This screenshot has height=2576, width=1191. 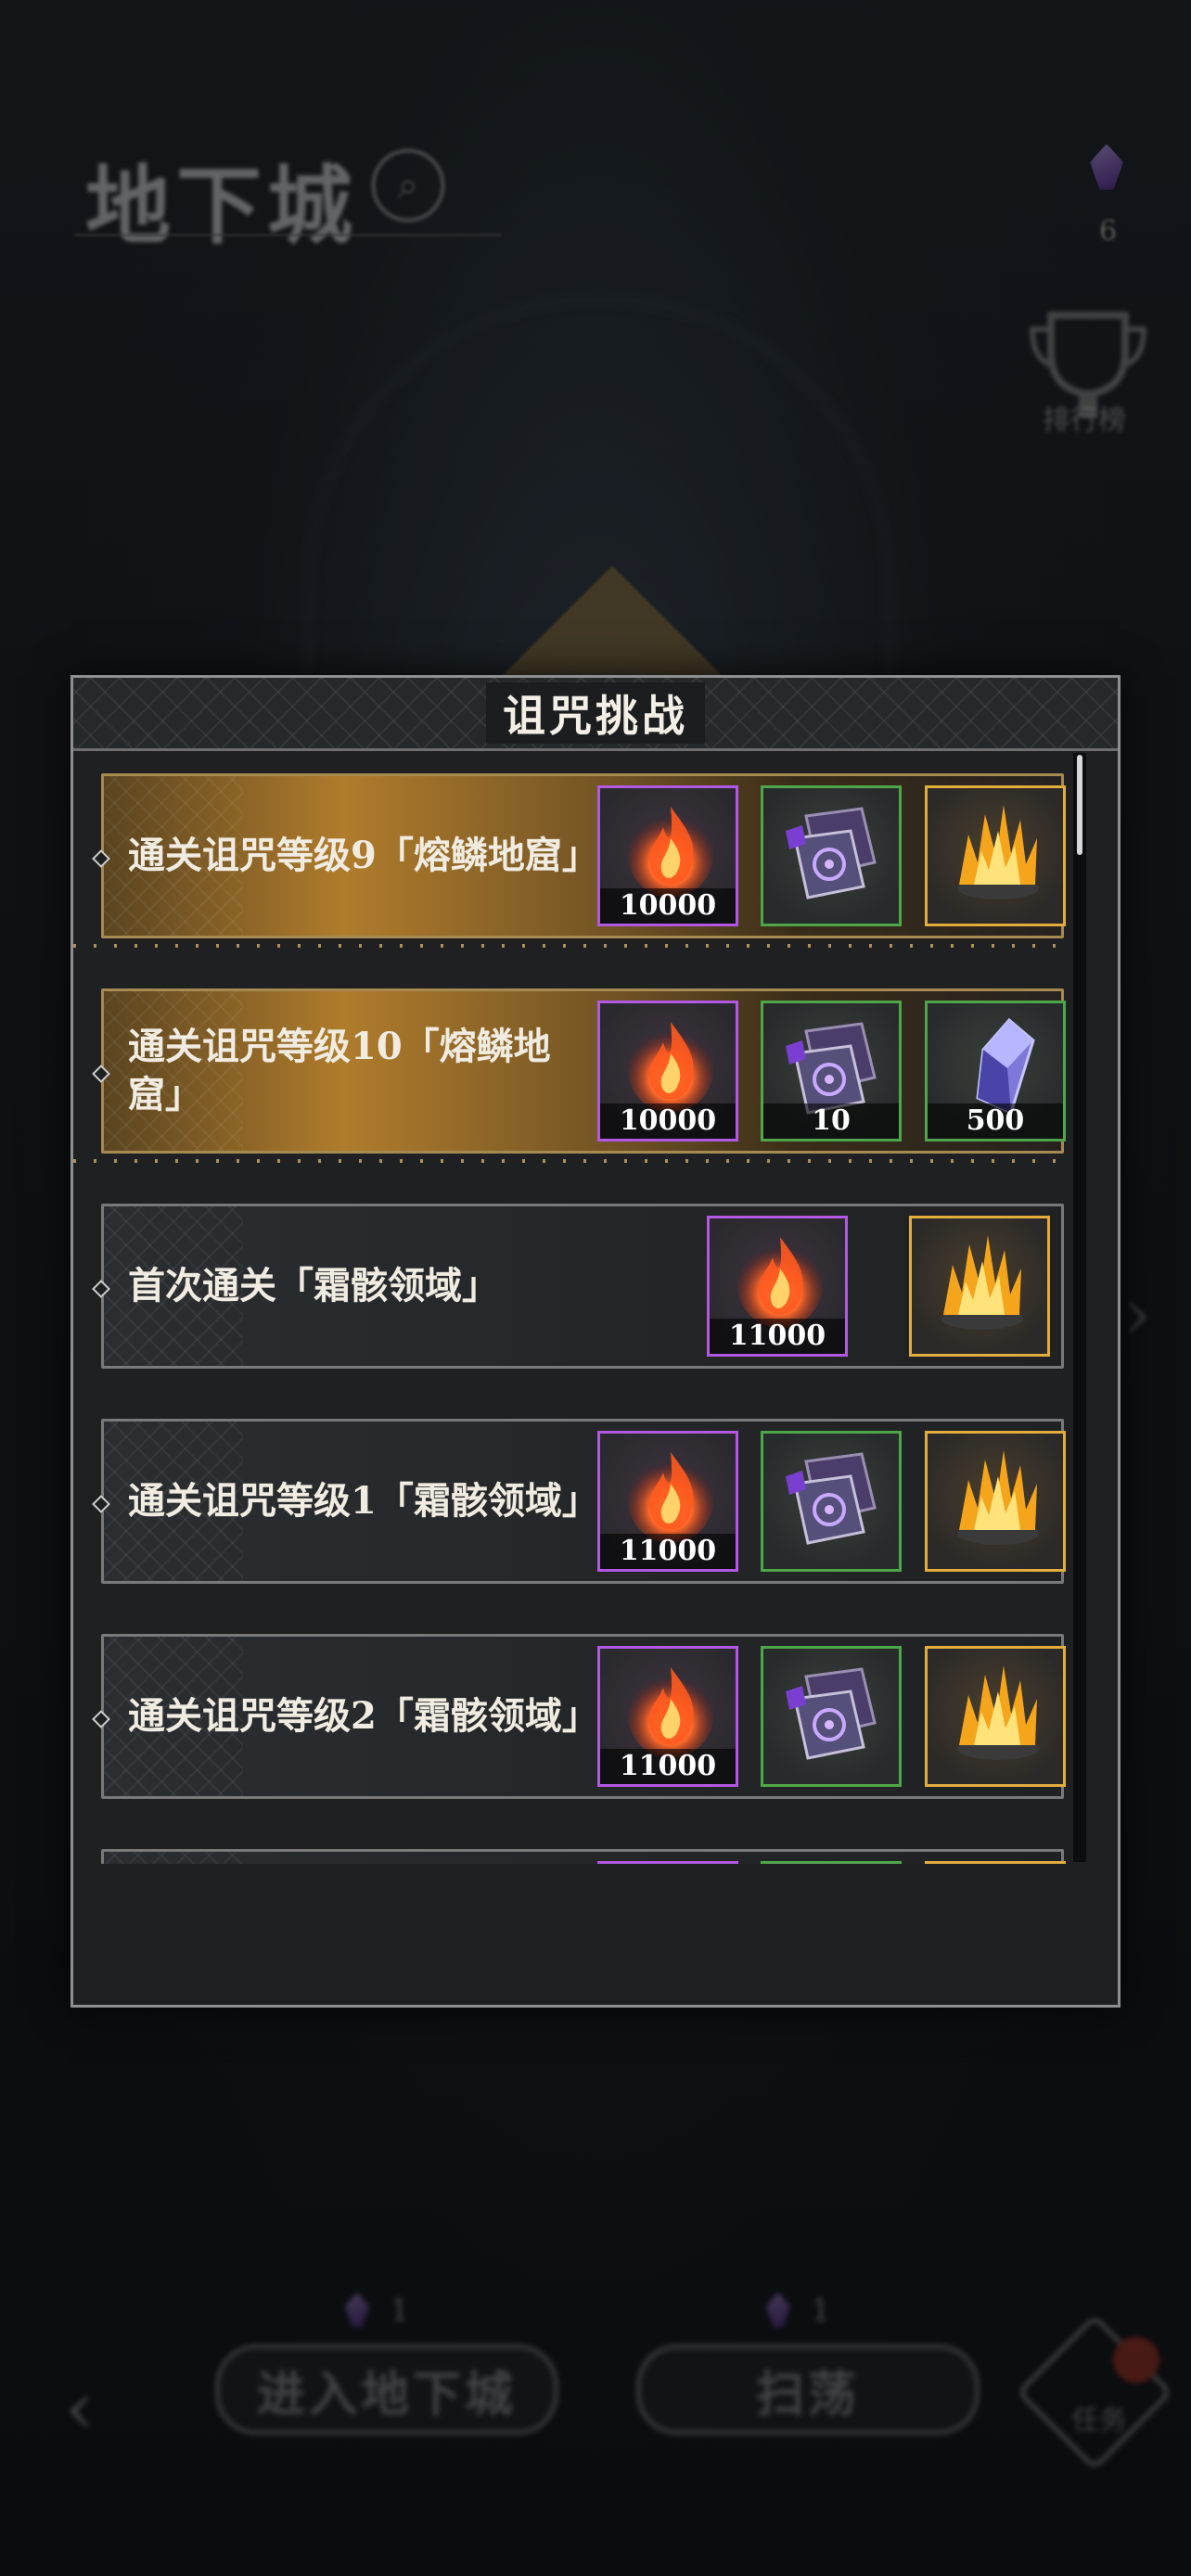 I want to click on reward-quantity: 500, so click(x=996, y=1121).